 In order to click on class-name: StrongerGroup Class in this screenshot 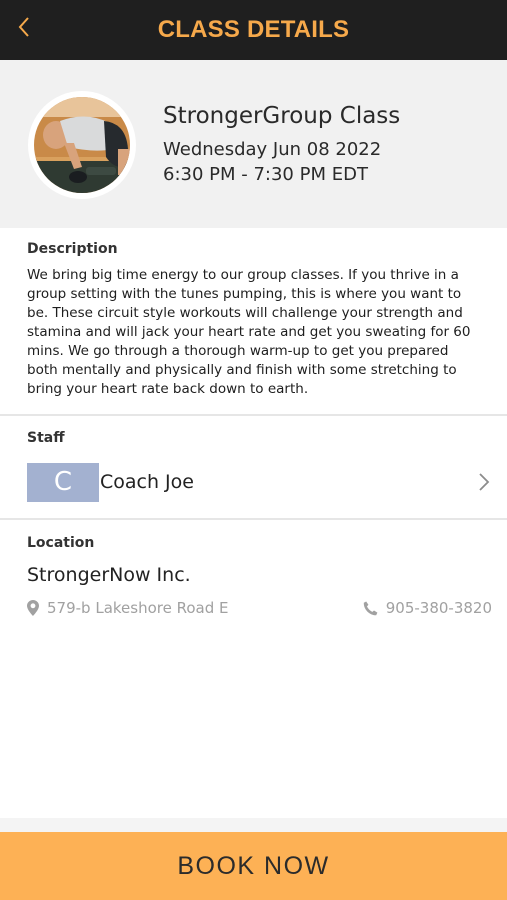, I will do `click(282, 116)`.